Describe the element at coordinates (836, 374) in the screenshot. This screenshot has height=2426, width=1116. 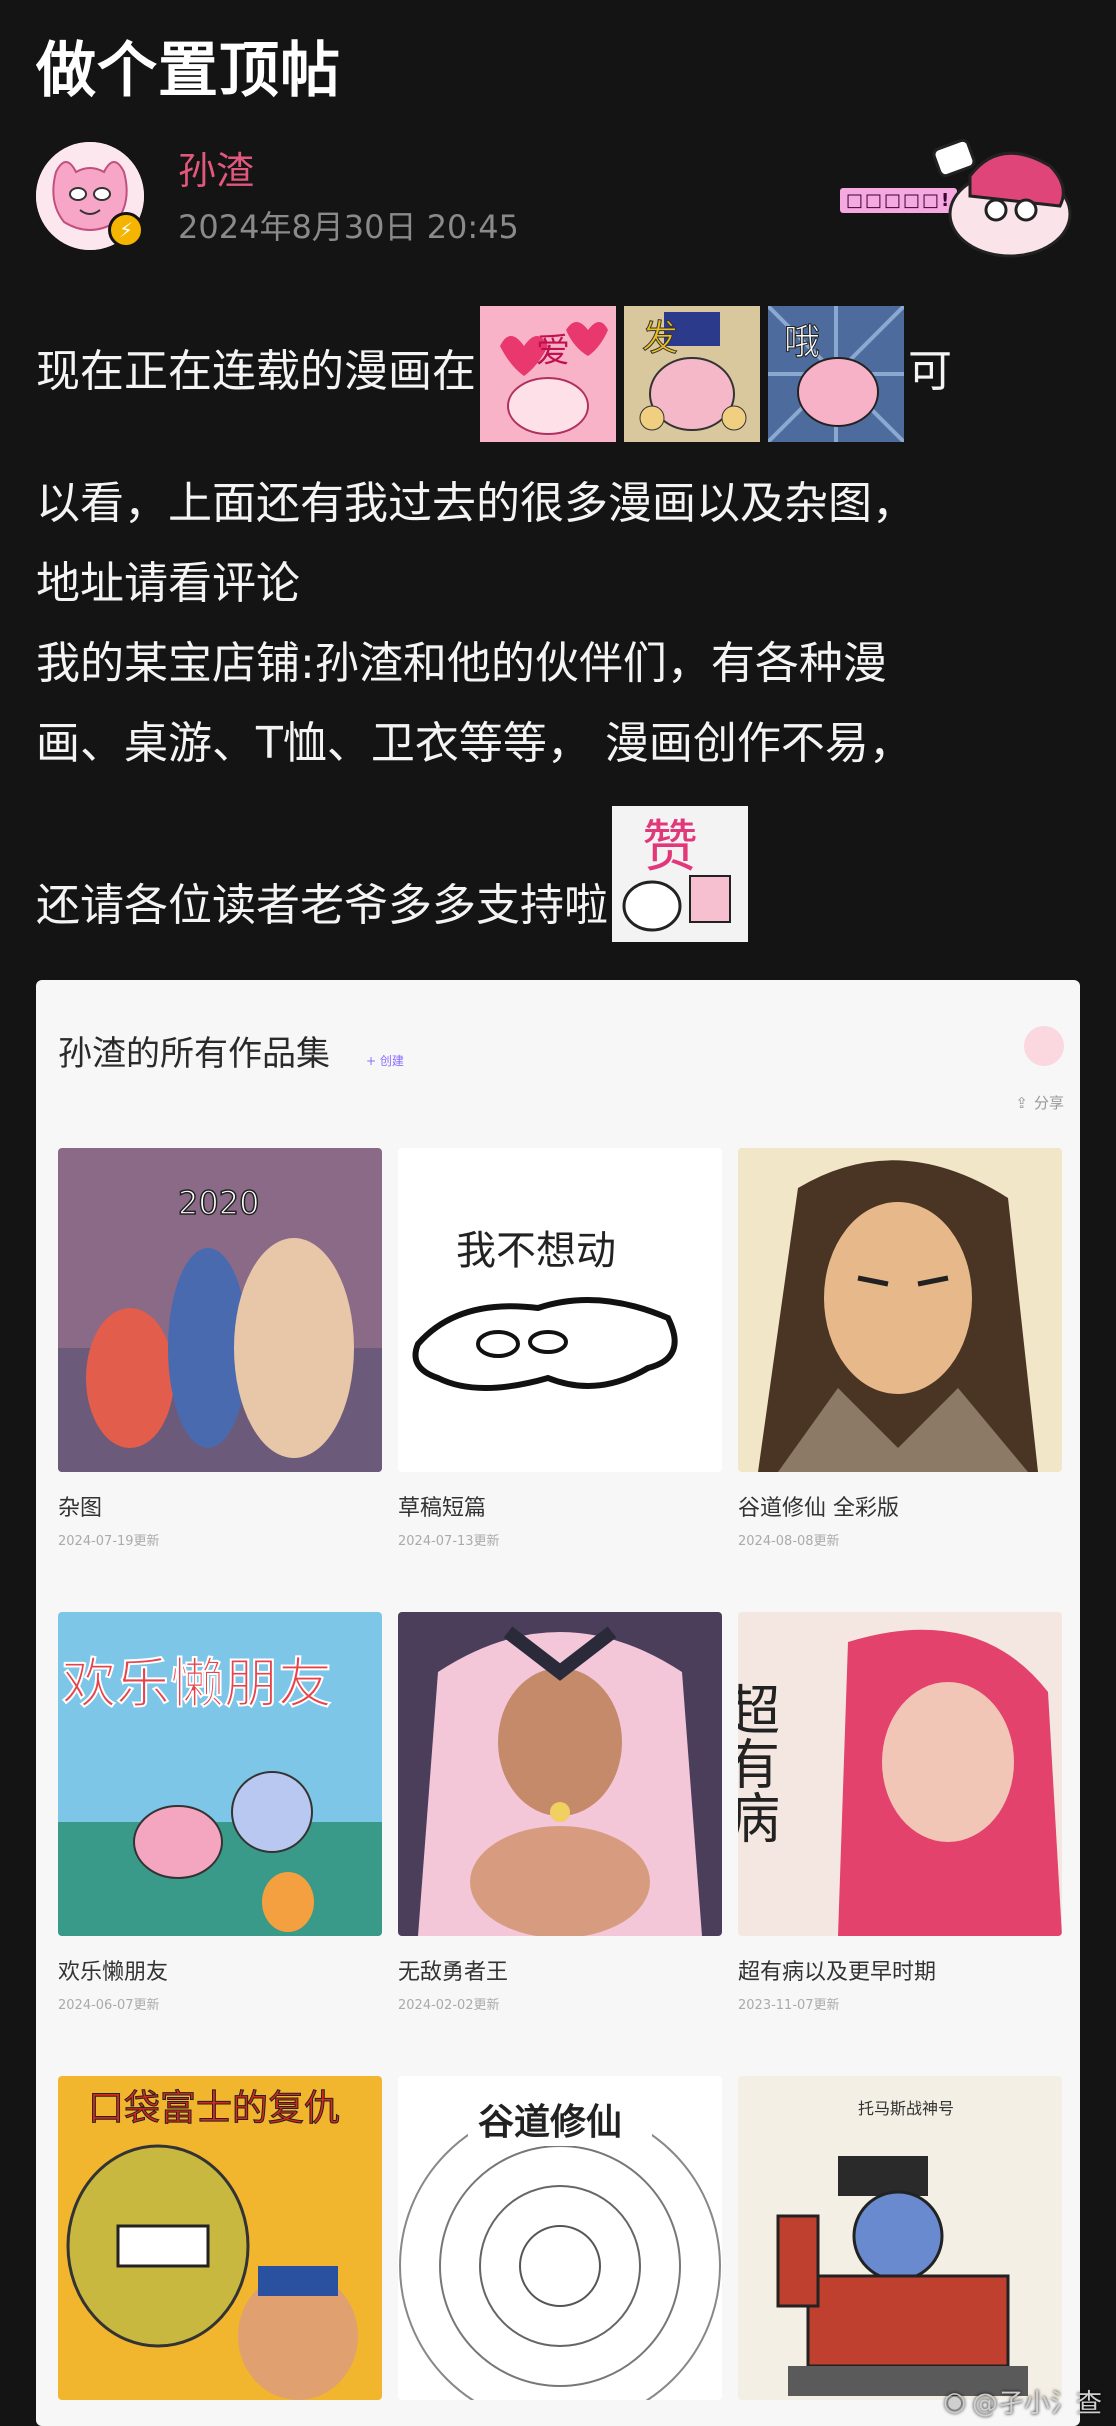
I see `emoji-oh-sticker: 哦` at that location.